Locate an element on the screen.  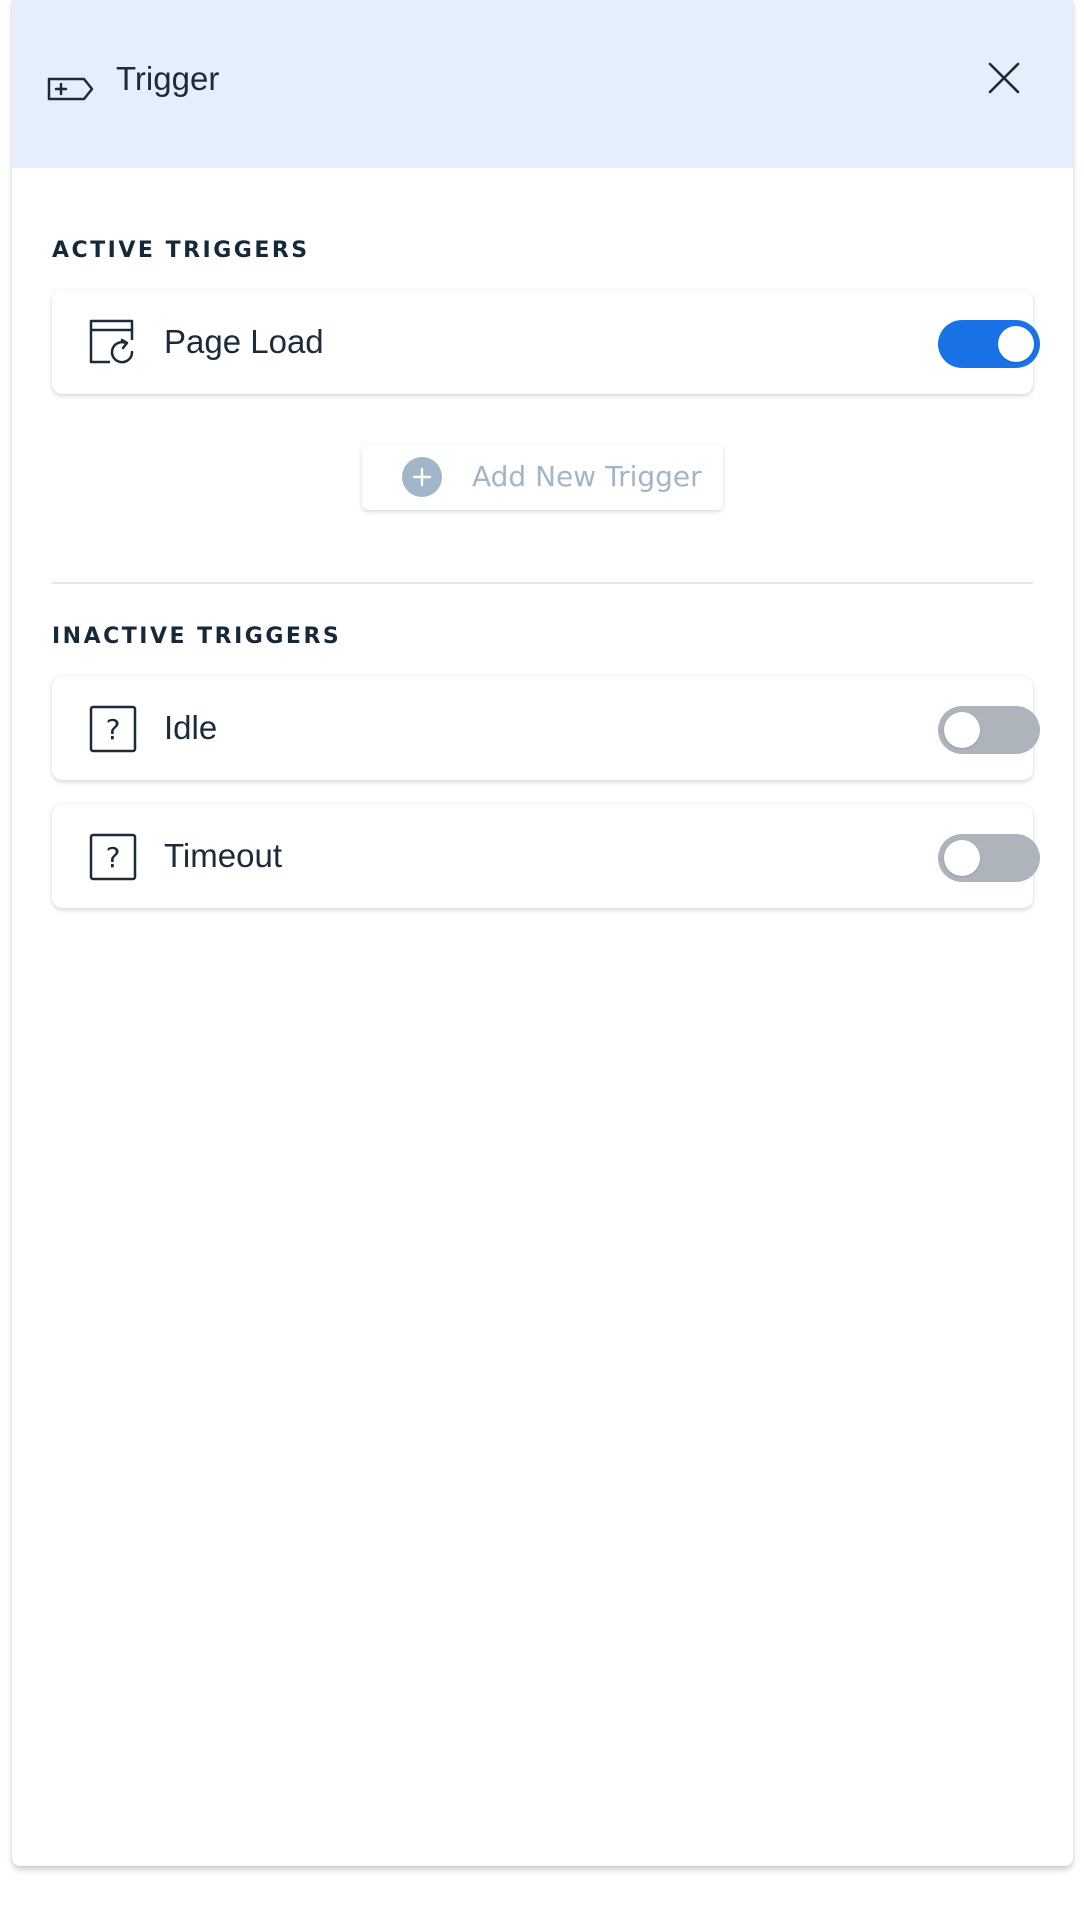
trigger-card-timeout: ? Timeout is located at coordinates (546, 856).